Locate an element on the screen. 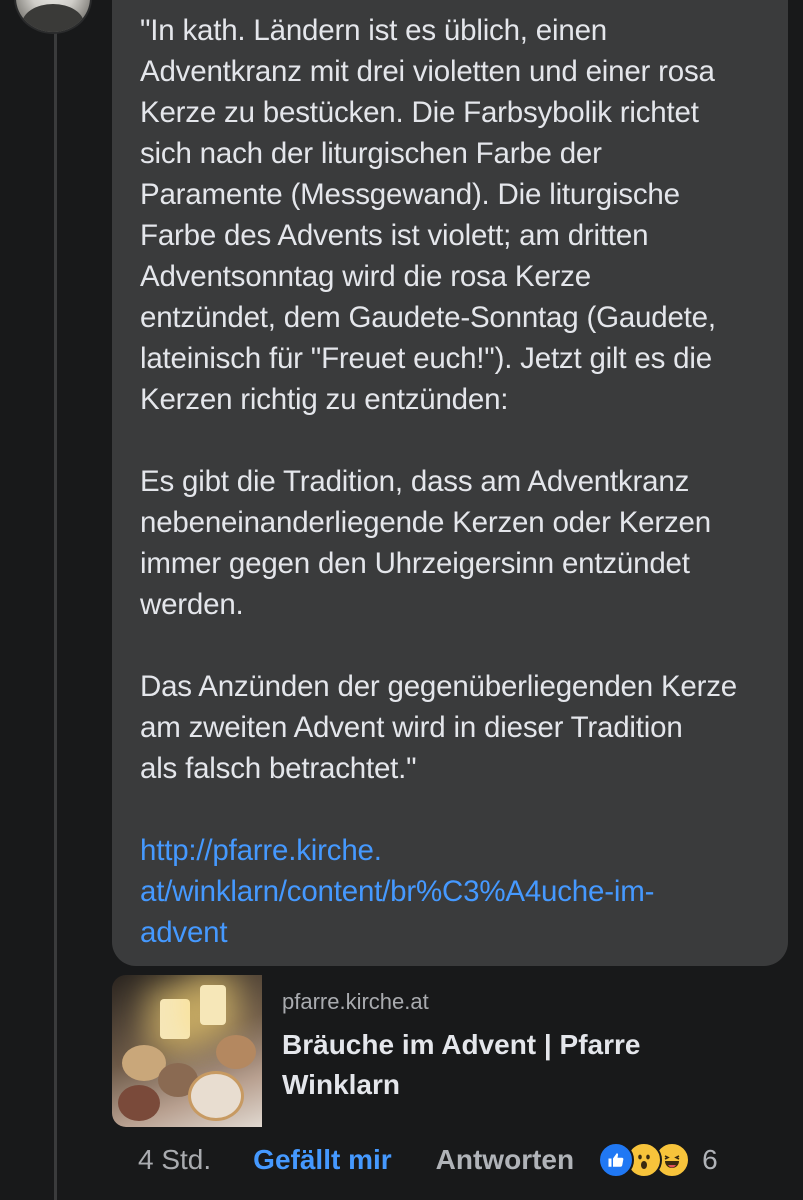 Image resolution: width=803 pixels, height=1200 pixels. preview-thumbnail is located at coordinates (187, 1051).